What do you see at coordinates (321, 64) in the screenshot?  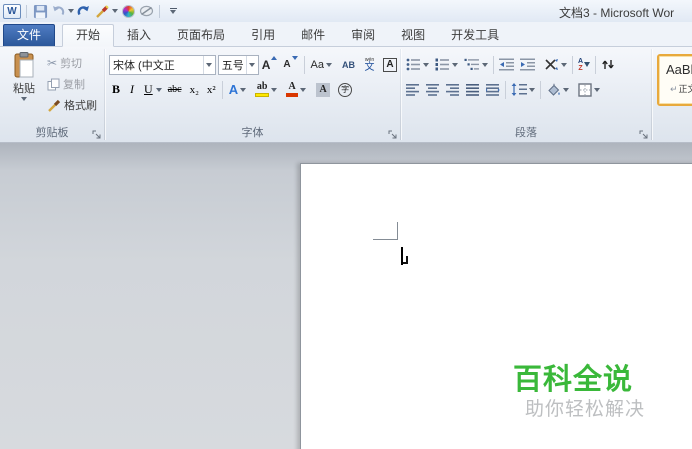 I see `change-case-button: Aa` at bounding box center [321, 64].